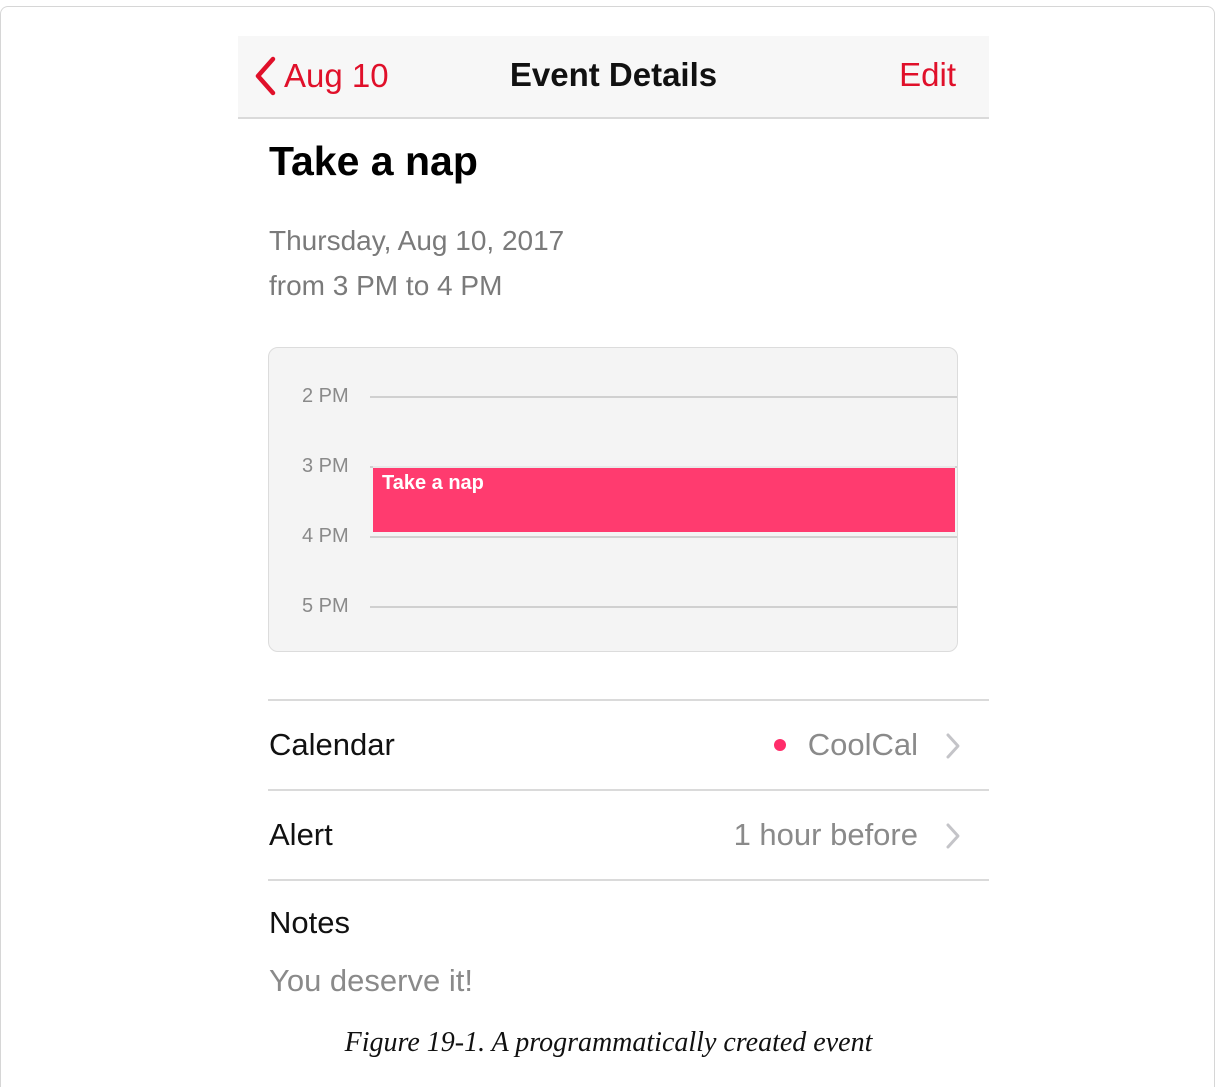  I want to click on calendar-color-dot, so click(779, 745).